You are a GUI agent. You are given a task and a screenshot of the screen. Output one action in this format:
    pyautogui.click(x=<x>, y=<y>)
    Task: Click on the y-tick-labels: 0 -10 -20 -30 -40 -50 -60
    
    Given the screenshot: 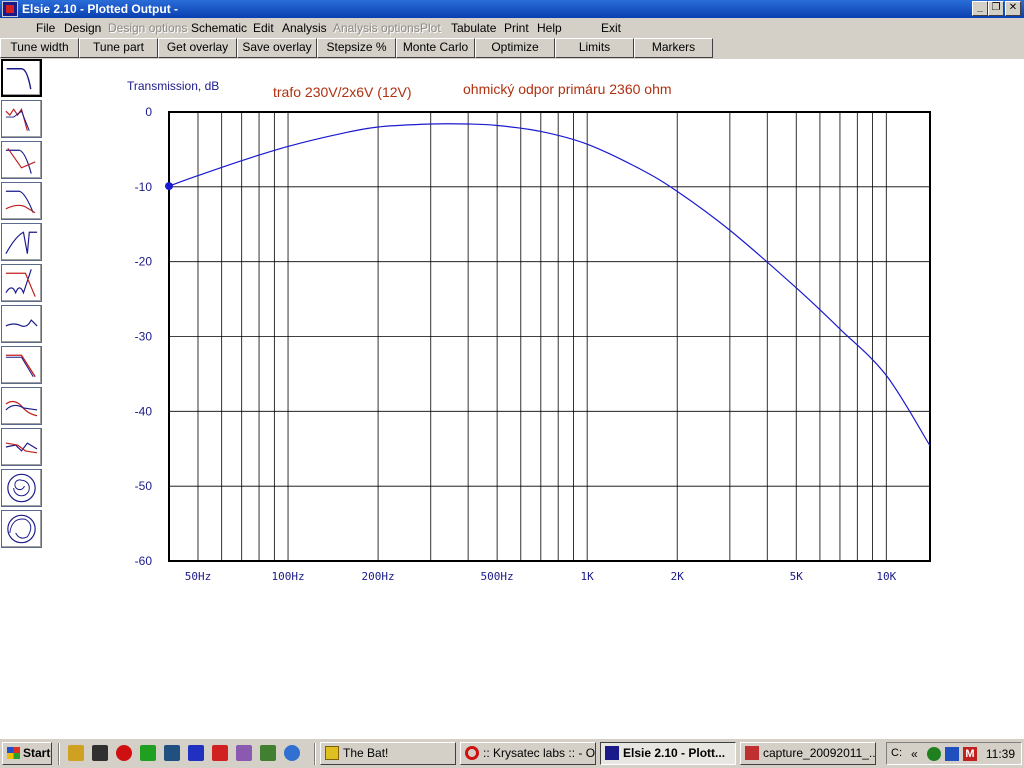 What is the action you would take?
    pyautogui.click(x=144, y=336)
    